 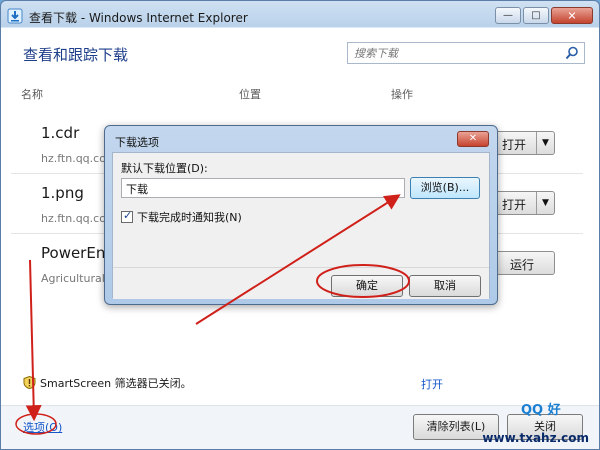 What do you see at coordinates (137, 142) in the screenshot?
I see `dialog-title: 下载选项` at bounding box center [137, 142].